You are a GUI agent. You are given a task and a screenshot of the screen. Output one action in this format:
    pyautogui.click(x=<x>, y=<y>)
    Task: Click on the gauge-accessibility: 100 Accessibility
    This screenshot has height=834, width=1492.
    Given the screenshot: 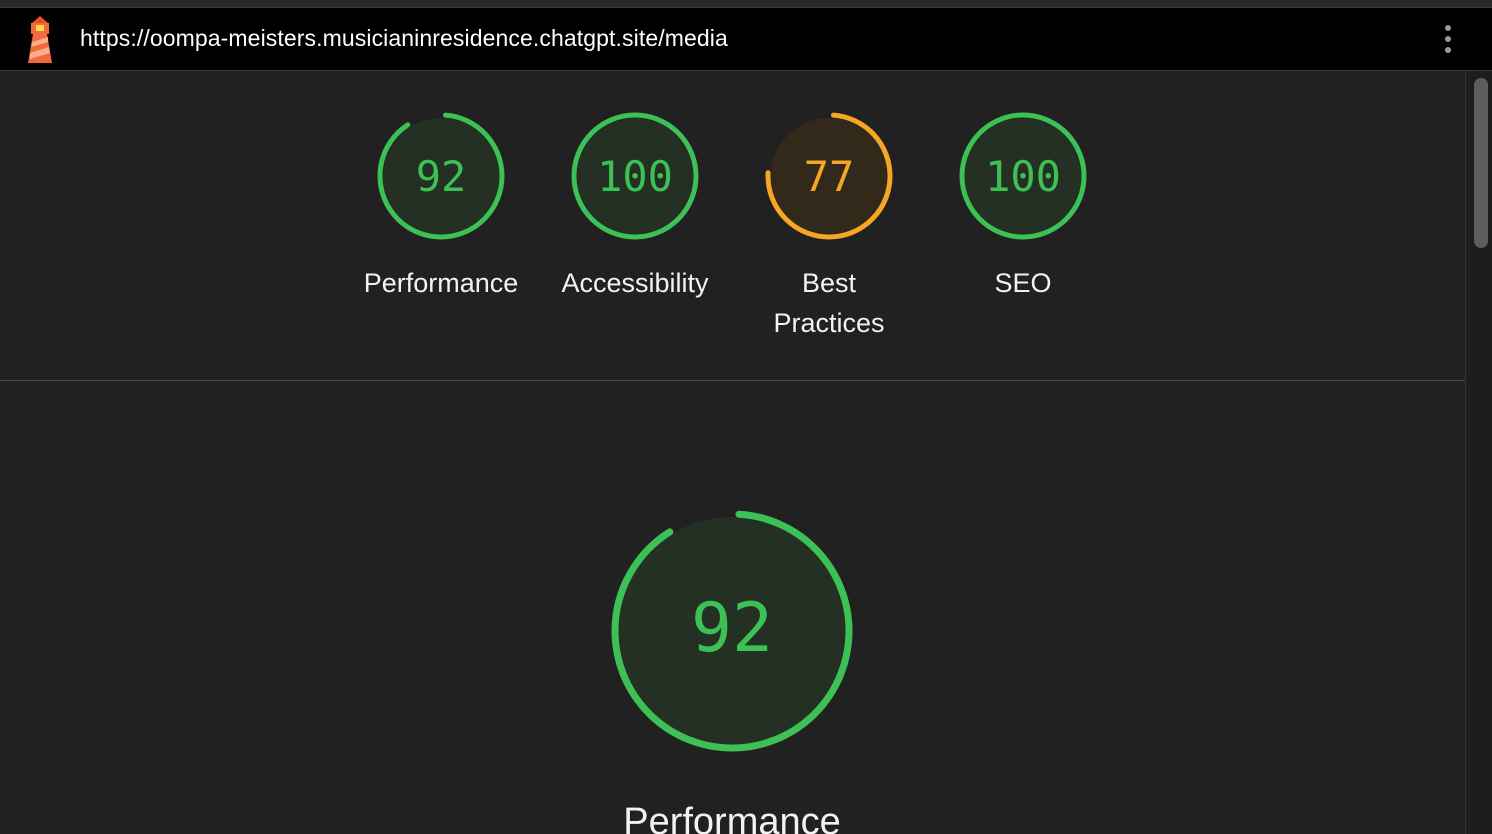 What is the action you would take?
    pyautogui.click(x=635, y=207)
    